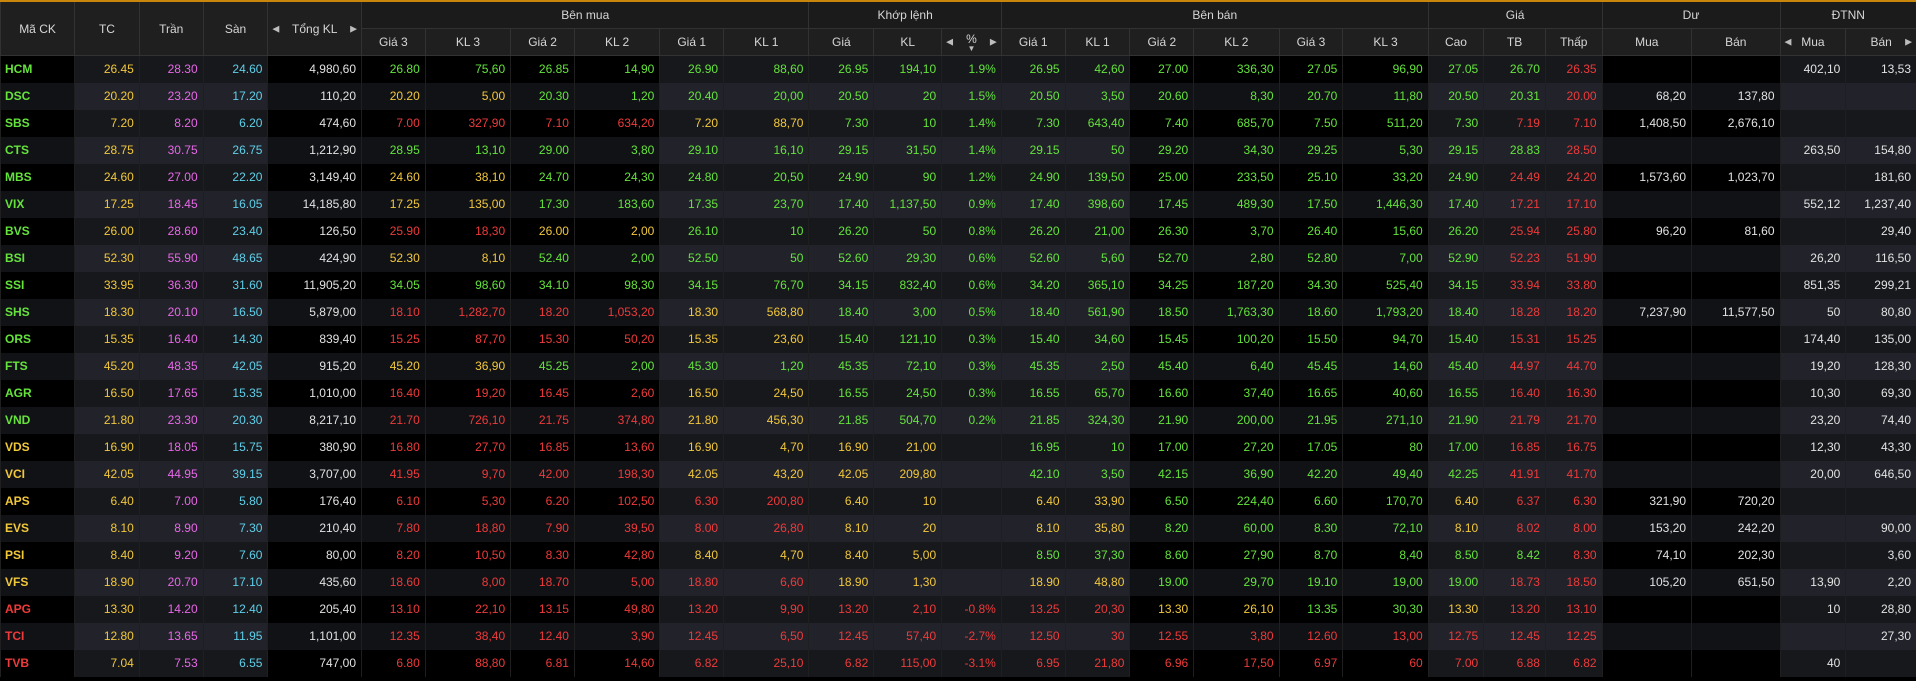  Describe the element at coordinates (1880, 123) in the screenshot. I see `foreign-cell` at that location.